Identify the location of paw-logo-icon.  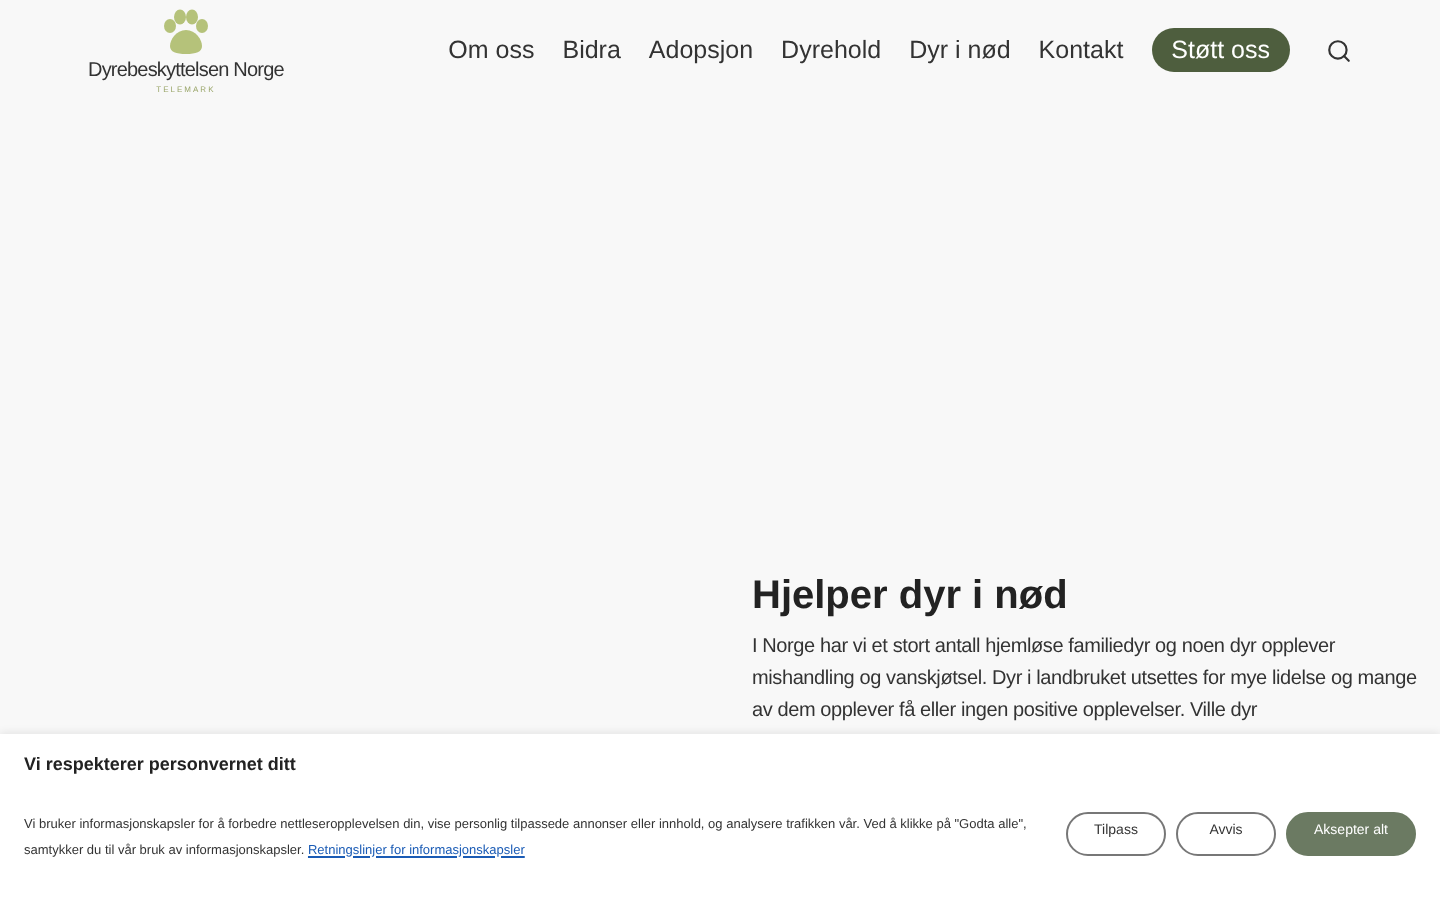
(185, 32).